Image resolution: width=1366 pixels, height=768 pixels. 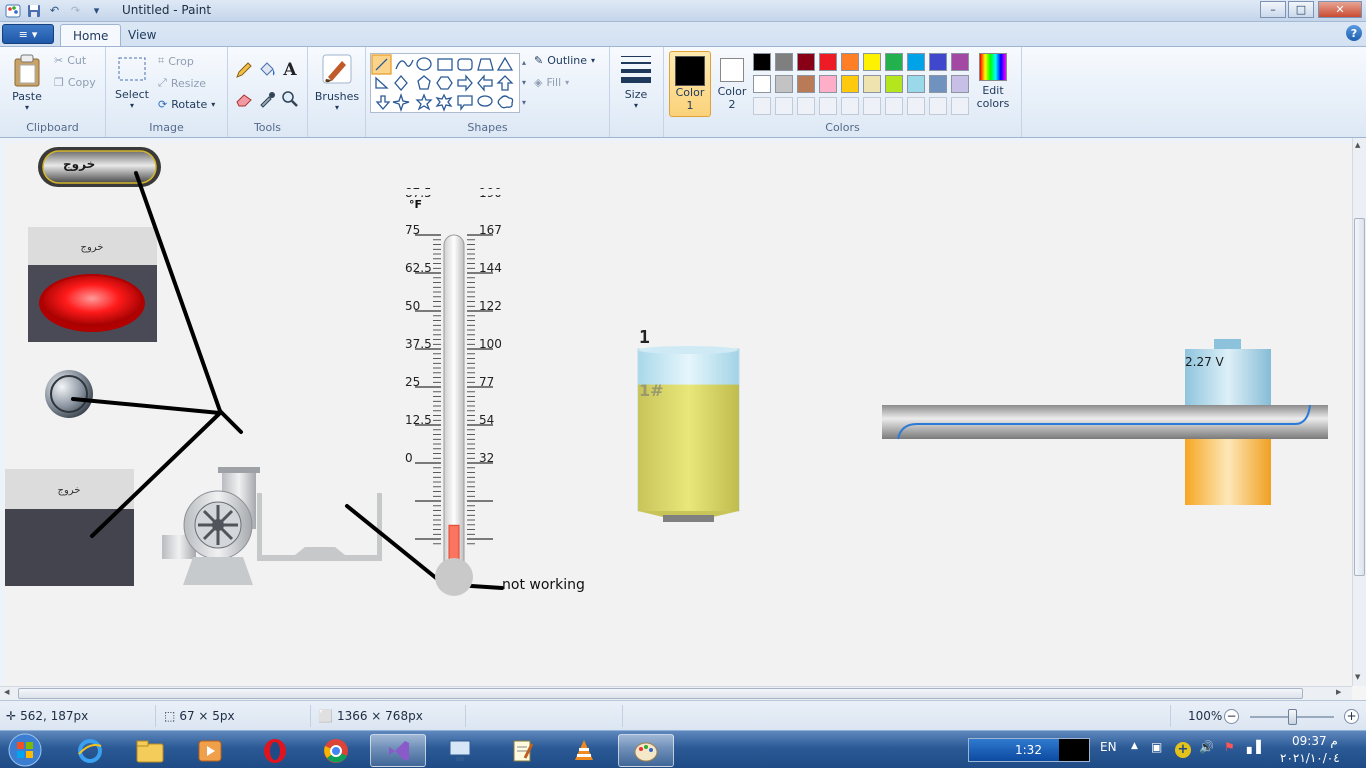 What do you see at coordinates (551, 82) in the screenshot?
I see `fill-button: ◈ Fill ▾` at bounding box center [551, 82].